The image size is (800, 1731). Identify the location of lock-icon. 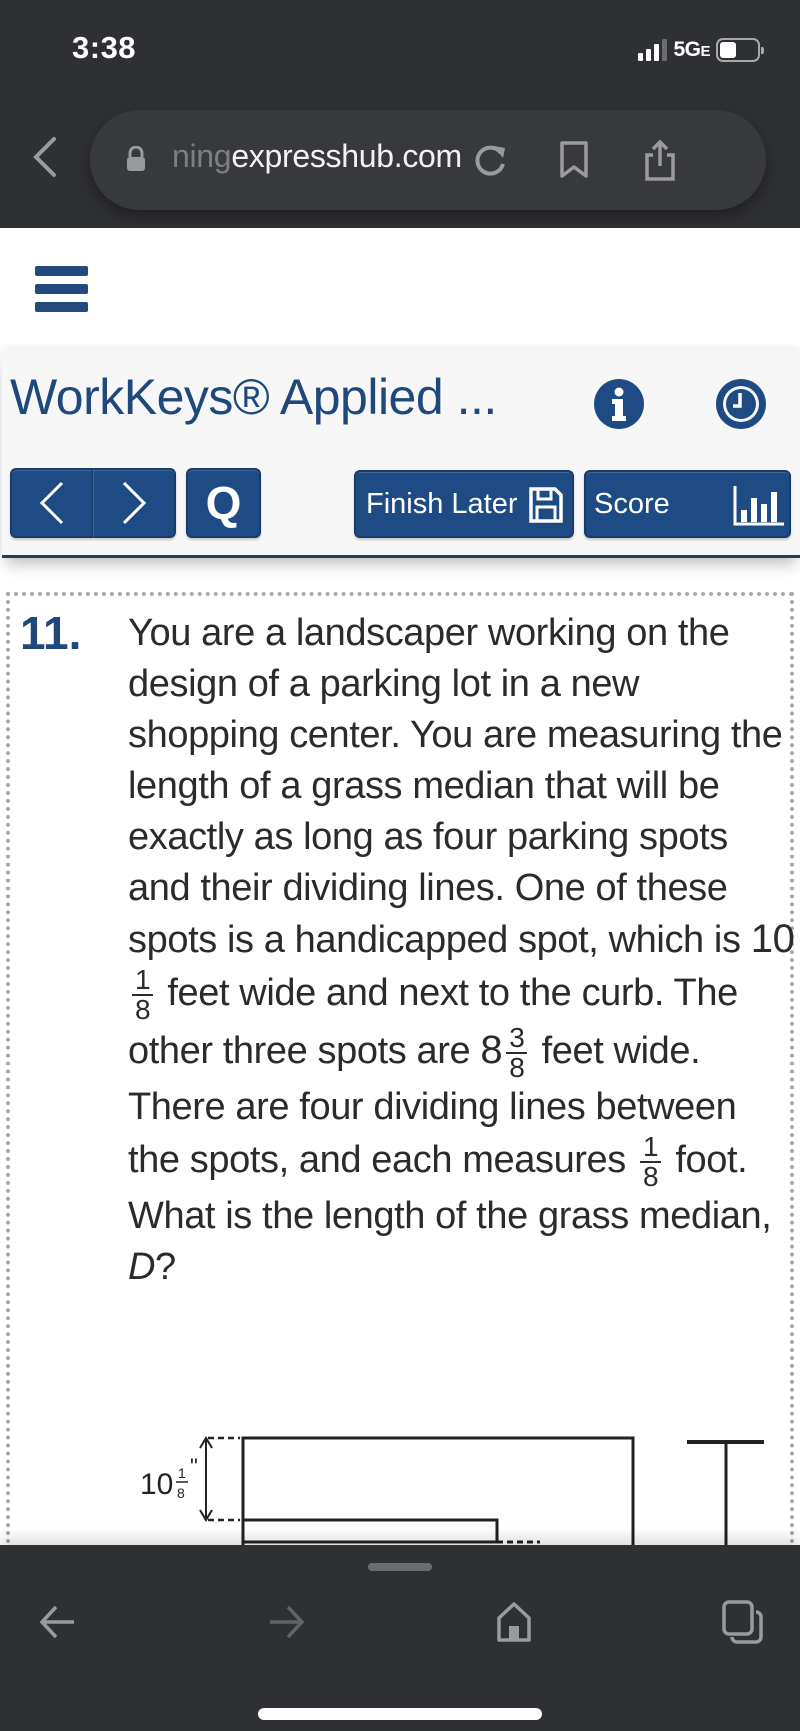
(136, 158).